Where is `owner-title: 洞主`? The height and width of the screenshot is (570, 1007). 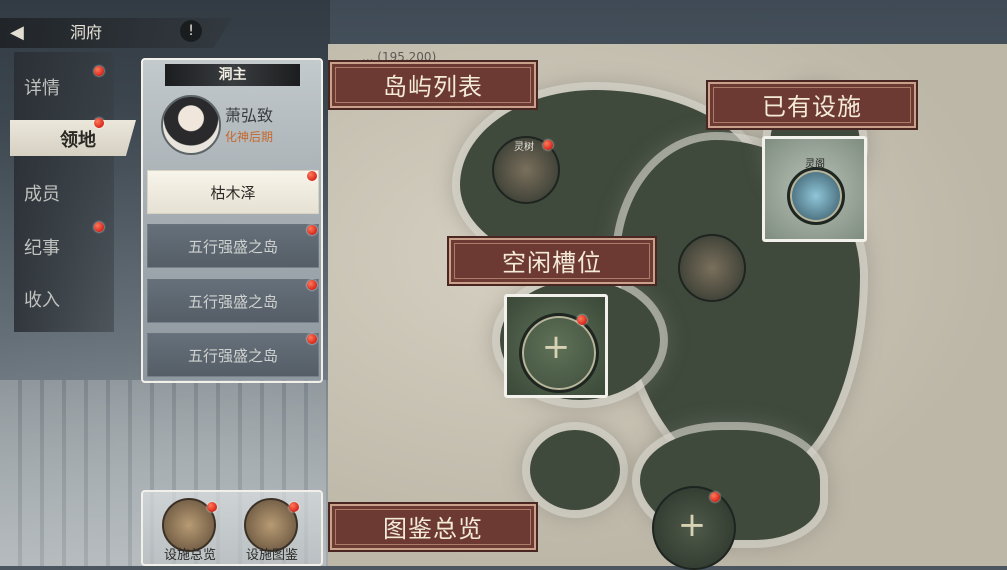 owner-title: 洞主 is located at coordinates (232, 75).